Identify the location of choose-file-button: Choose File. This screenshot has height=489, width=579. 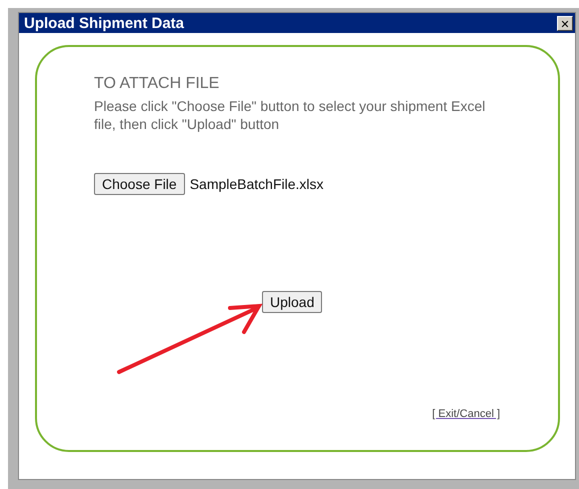
(139, 184).